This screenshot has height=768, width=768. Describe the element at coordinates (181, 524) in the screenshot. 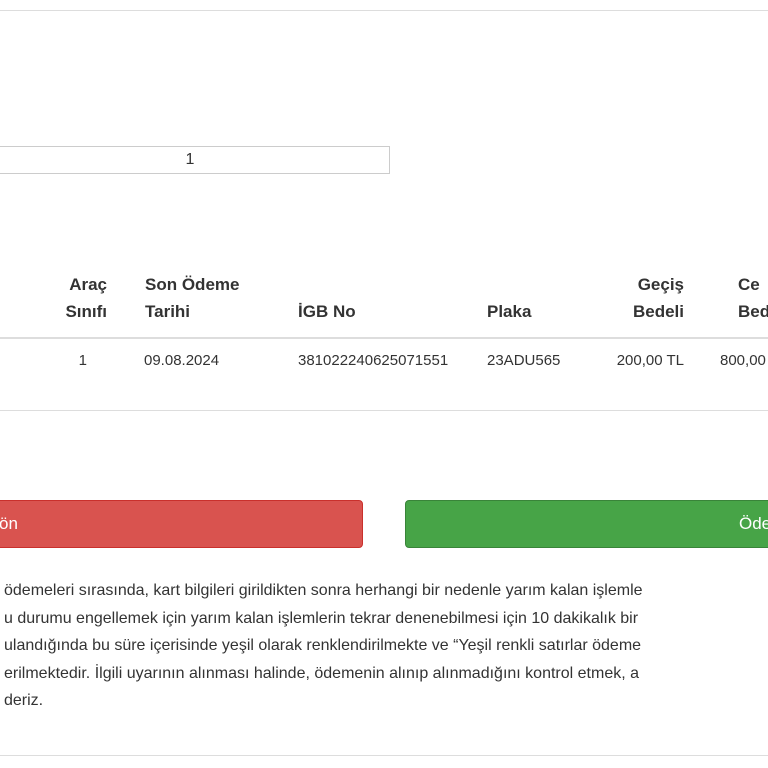

I see `back-button: ön` at that location.